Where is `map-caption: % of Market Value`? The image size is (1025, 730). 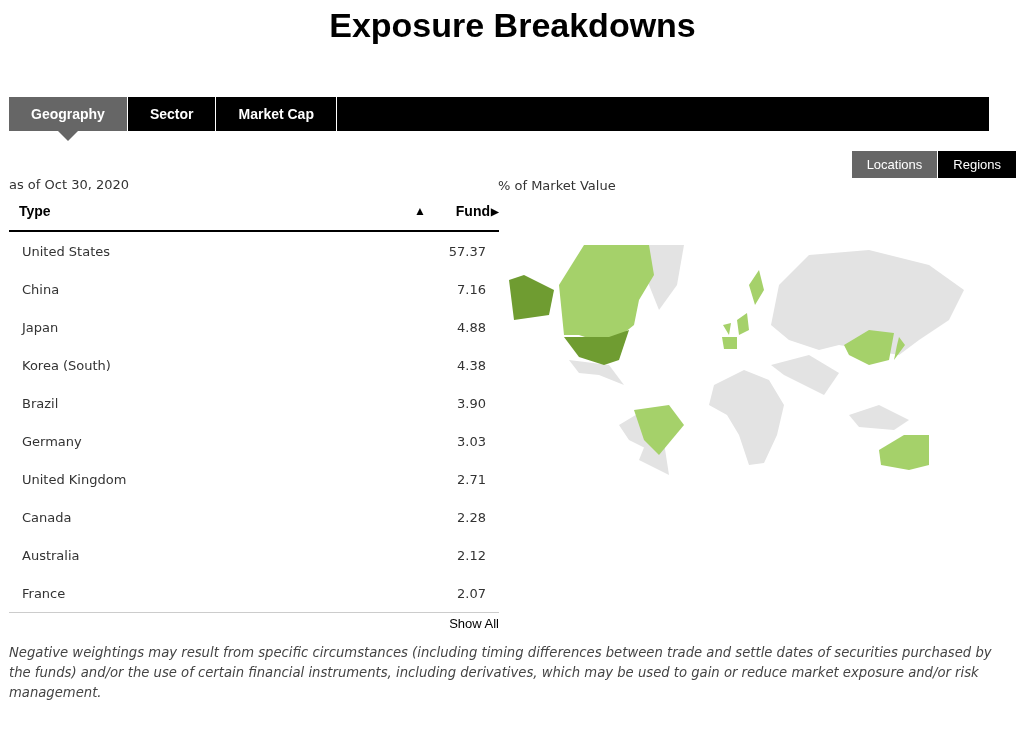
map-caption: % of Market Value is located at coordinates (557, 185).